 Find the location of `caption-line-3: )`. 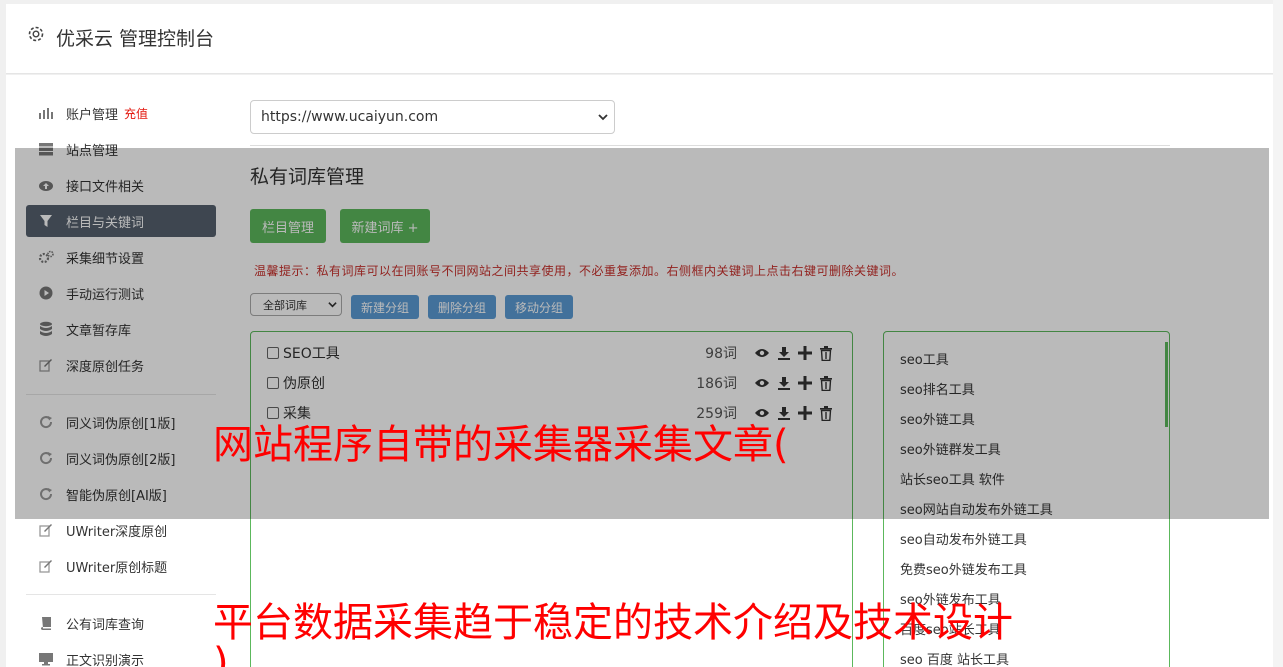

caption-line-3: ) is located at coordinates (221, 653).